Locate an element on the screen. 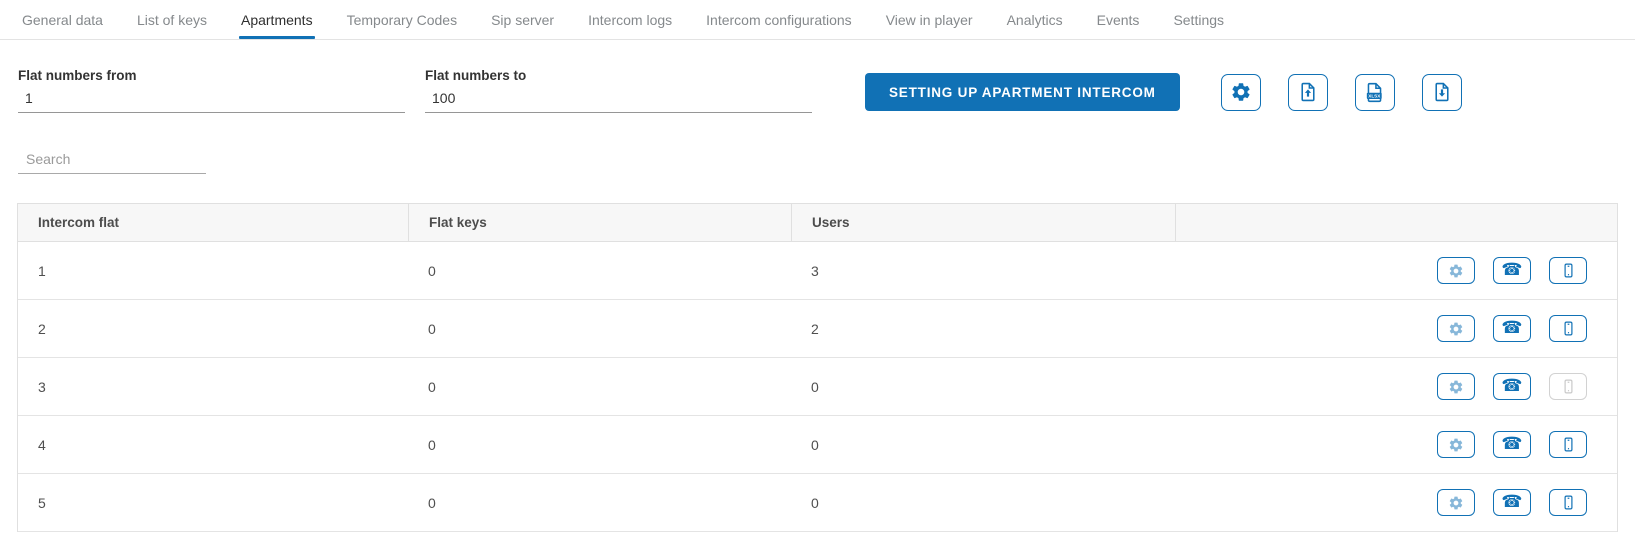 Image resolution: width=1635 pixels, height=537 pixels. tab-analytics: Analytics is located at coordinates (1035, 19).